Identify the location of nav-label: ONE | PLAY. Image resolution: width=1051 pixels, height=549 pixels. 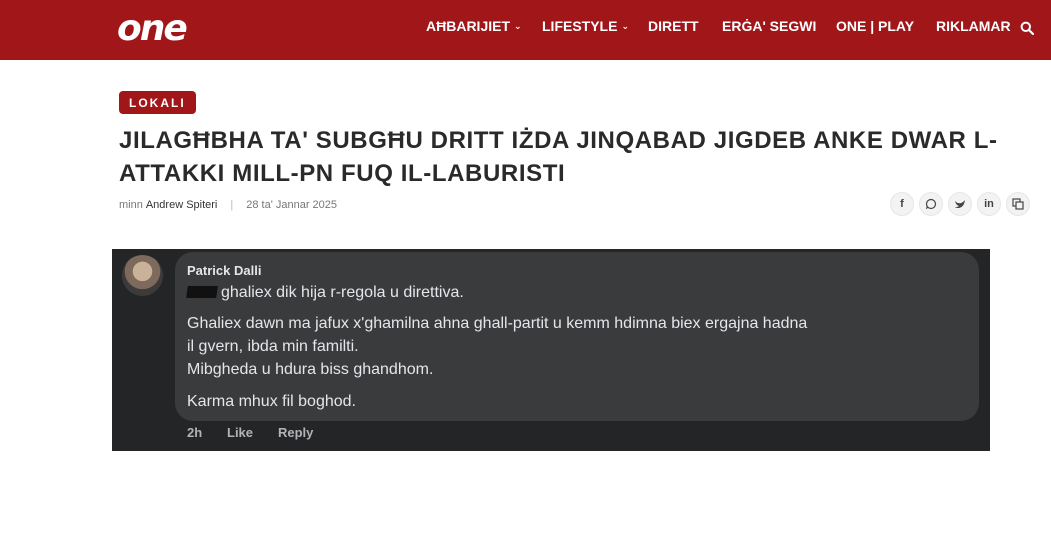
(875, 26).